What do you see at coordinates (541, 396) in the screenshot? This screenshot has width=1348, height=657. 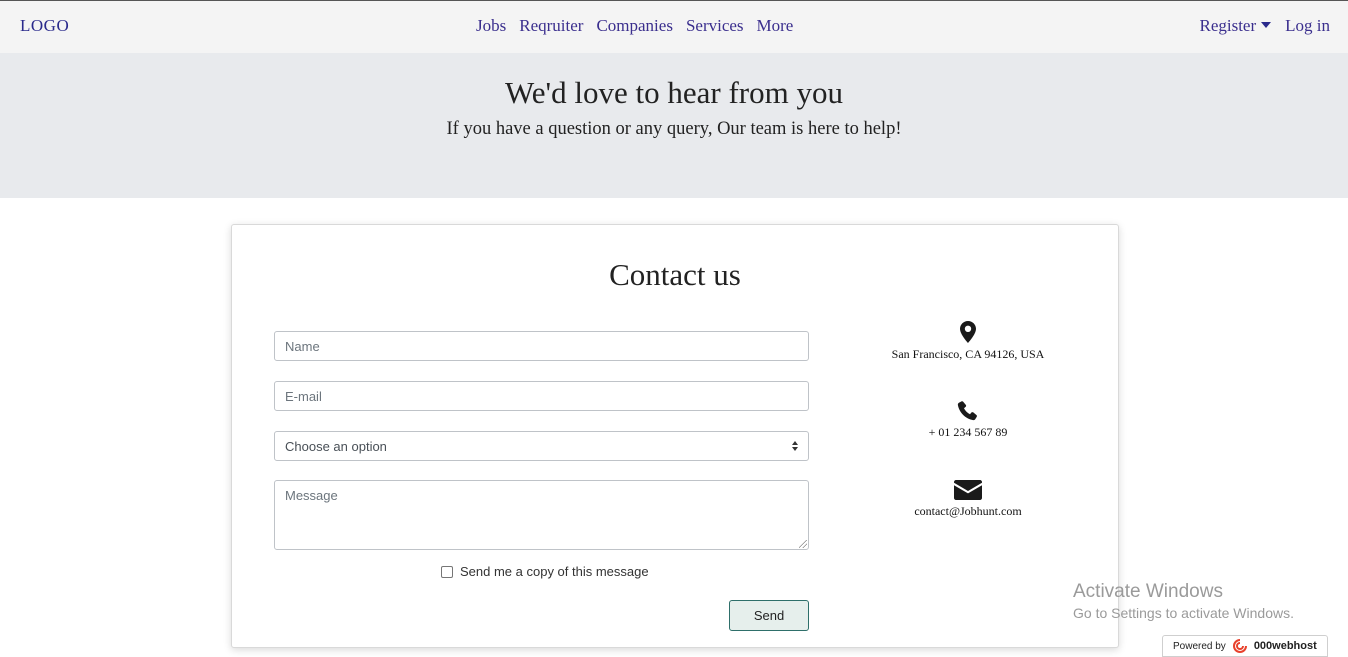 I see `email-input: E-mail` at bounding box center [541, 396].